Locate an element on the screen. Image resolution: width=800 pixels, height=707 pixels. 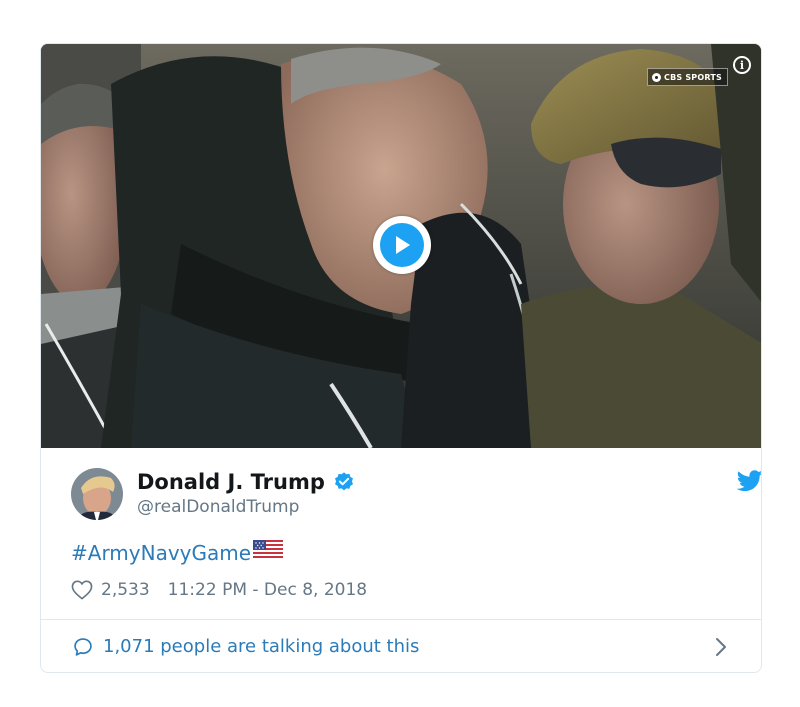
cbs-eye-icon is located at coordinates (656, 77).